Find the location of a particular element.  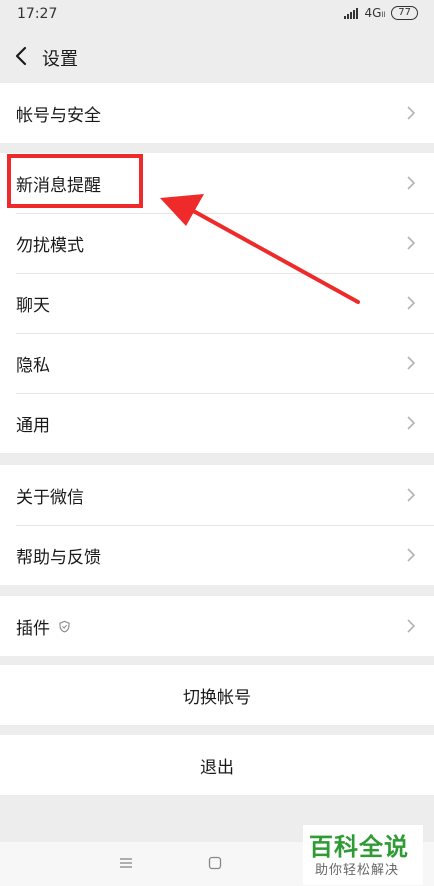

settings-item-label: 帐号与安全 is located at coordinates (58, 115).